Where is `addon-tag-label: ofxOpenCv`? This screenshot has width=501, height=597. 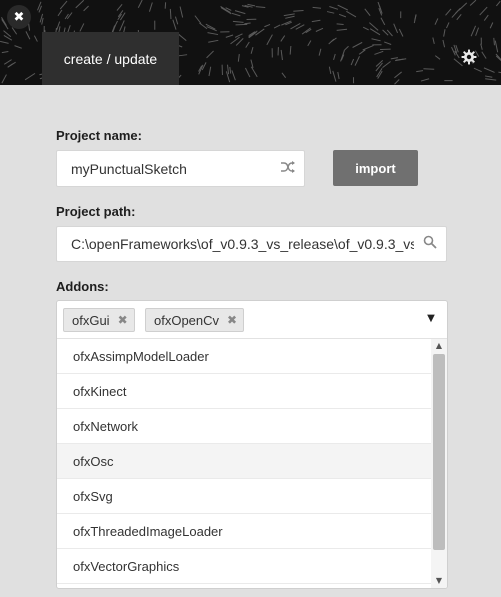
addon-tag-label: ofxOpenCv is located at coordinates (187, 320).